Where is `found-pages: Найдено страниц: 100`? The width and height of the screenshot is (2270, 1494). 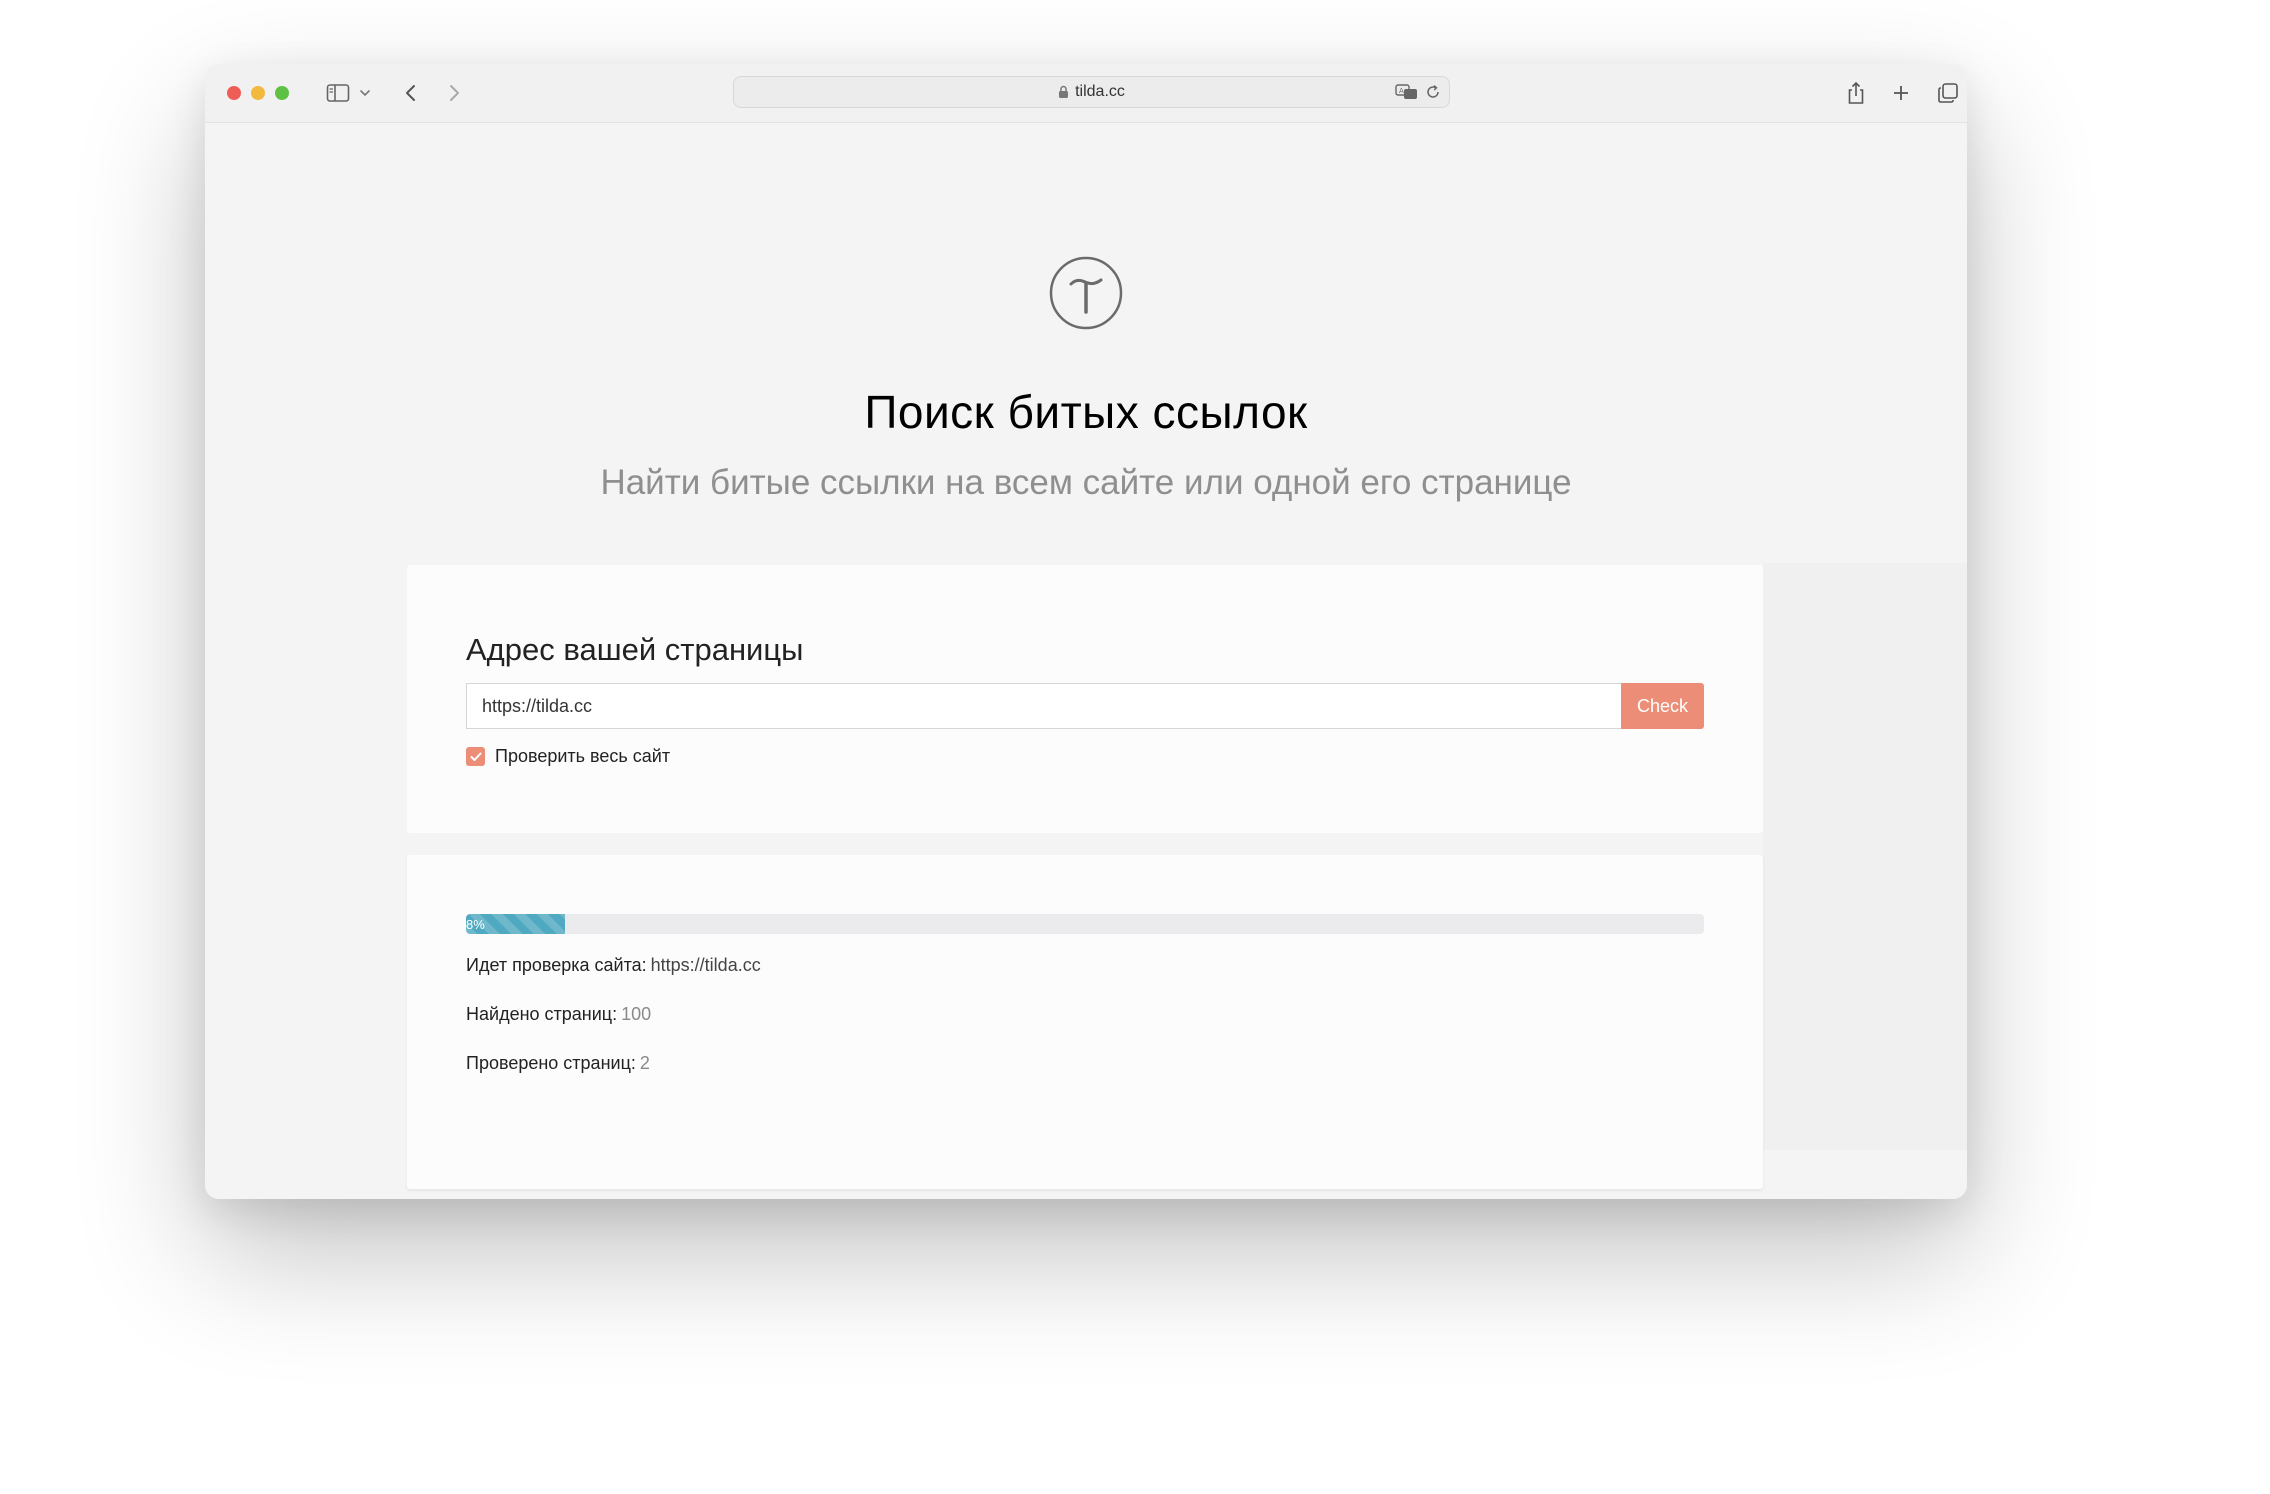
found-pages: Найдено страниц: 100 is located at coordinates (558, 1014).